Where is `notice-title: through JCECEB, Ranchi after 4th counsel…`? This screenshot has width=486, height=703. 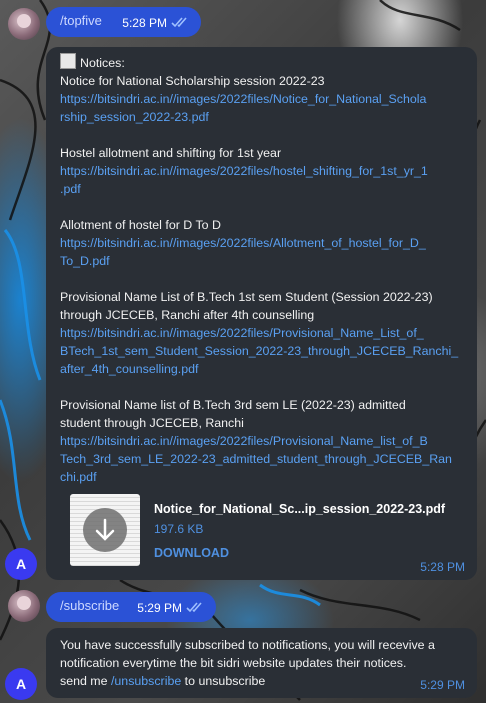
notice-title: through JCECEB, Ranchi after 4th counsel… is located at coordinates (187, 315).